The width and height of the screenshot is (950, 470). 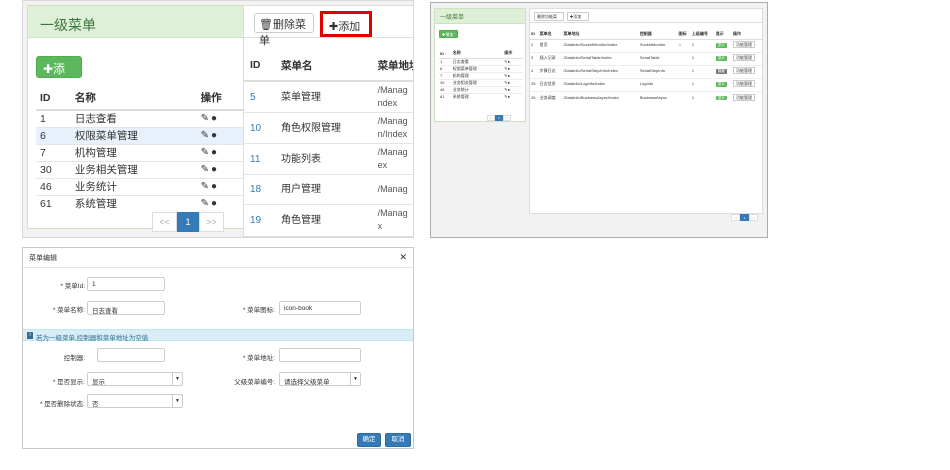 I want to click on row-name: 功能列表, so click(x=323, y=159).